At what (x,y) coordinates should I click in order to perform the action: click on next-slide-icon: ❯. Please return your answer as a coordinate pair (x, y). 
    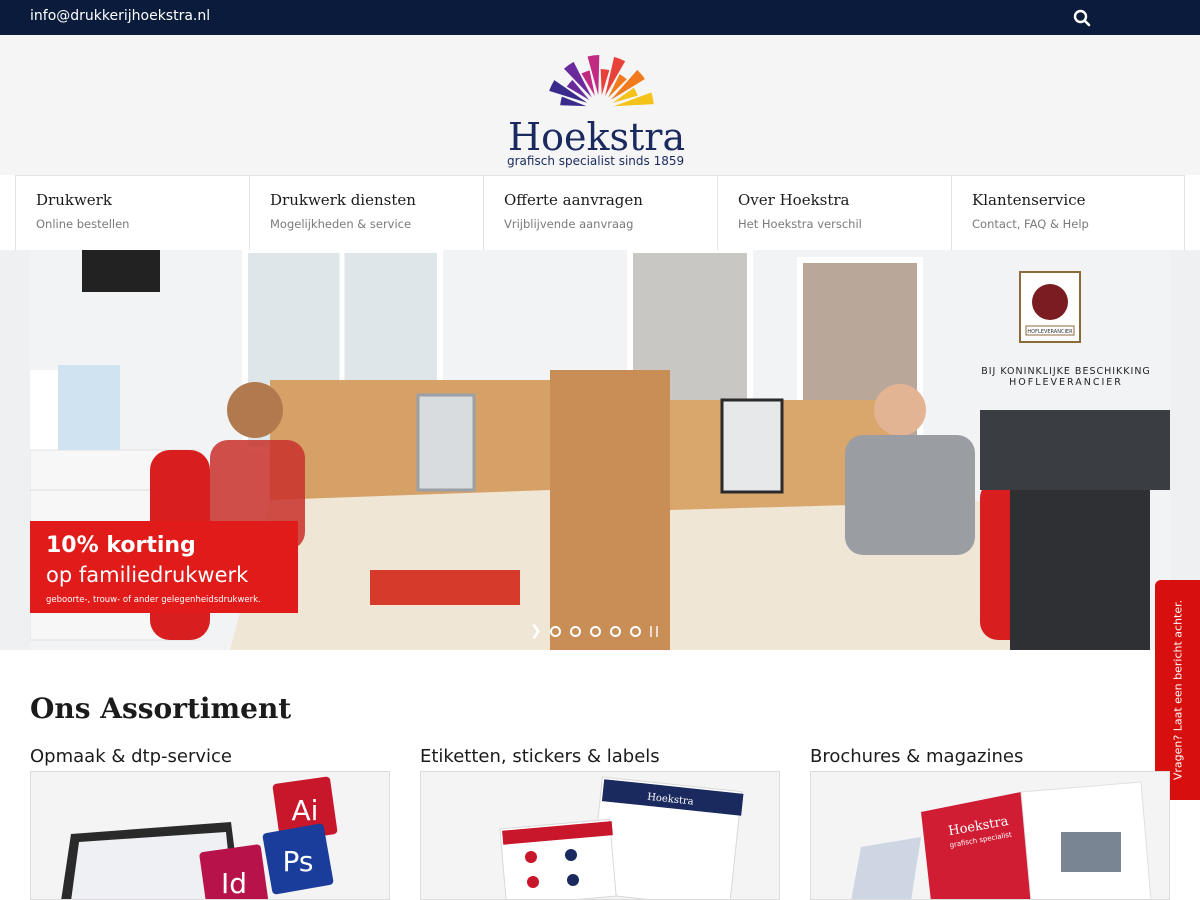
    Looking at the image, I should click on (537, 631).